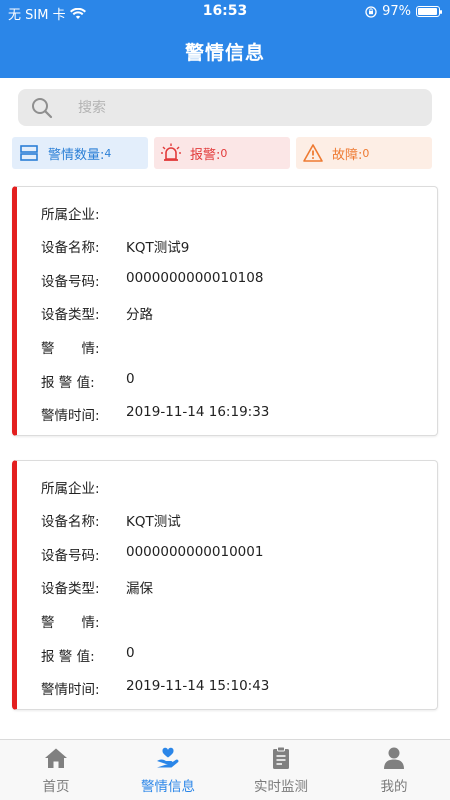  What do you see at coordinates (115, 246) in the screenshot?
I see `row-device-name: 设备名称: KQT测试9` at bounding box center [115, 246].